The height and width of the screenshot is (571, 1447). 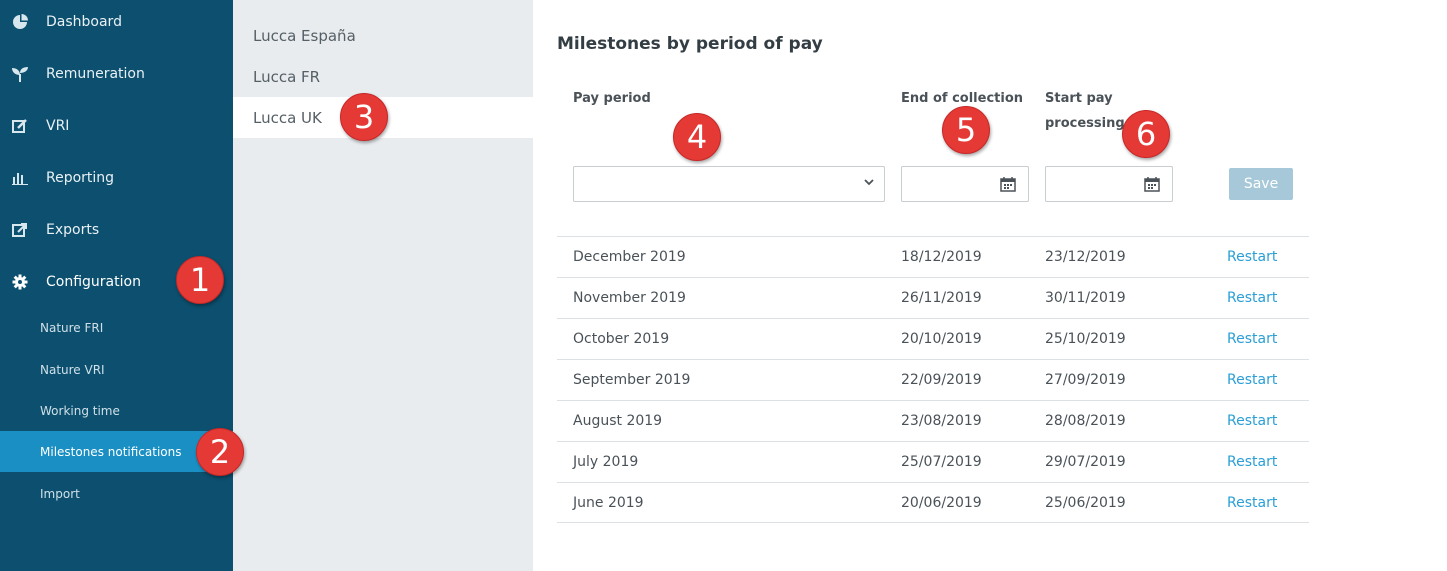 What do you see at coordinates (200, 280) in the screenshot?
I see `callout-badge-1: 1` at bounding box center [200, 280].